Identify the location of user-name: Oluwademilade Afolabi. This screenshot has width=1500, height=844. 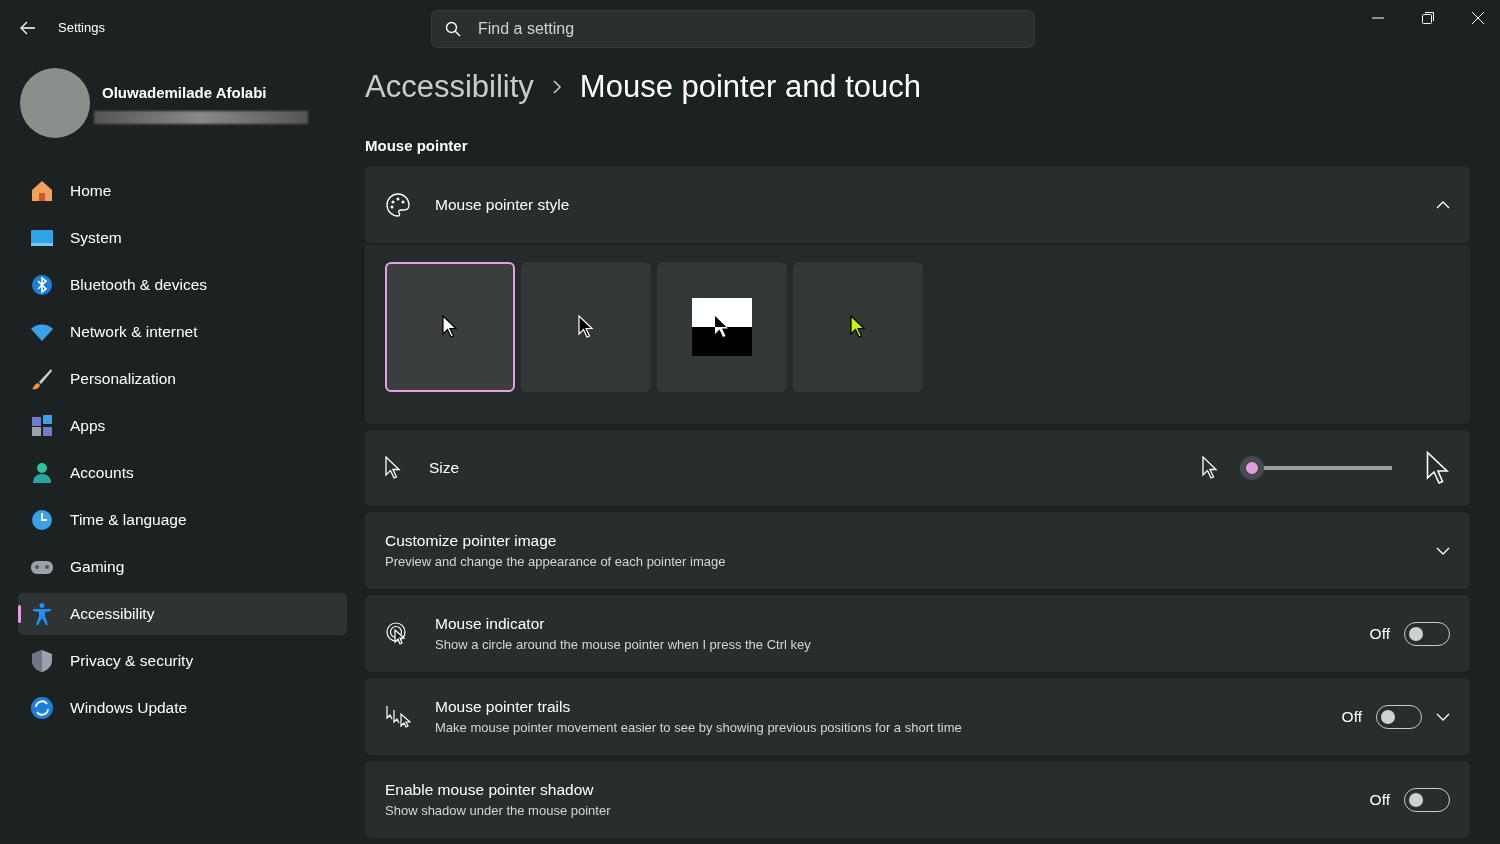
(185, 93).